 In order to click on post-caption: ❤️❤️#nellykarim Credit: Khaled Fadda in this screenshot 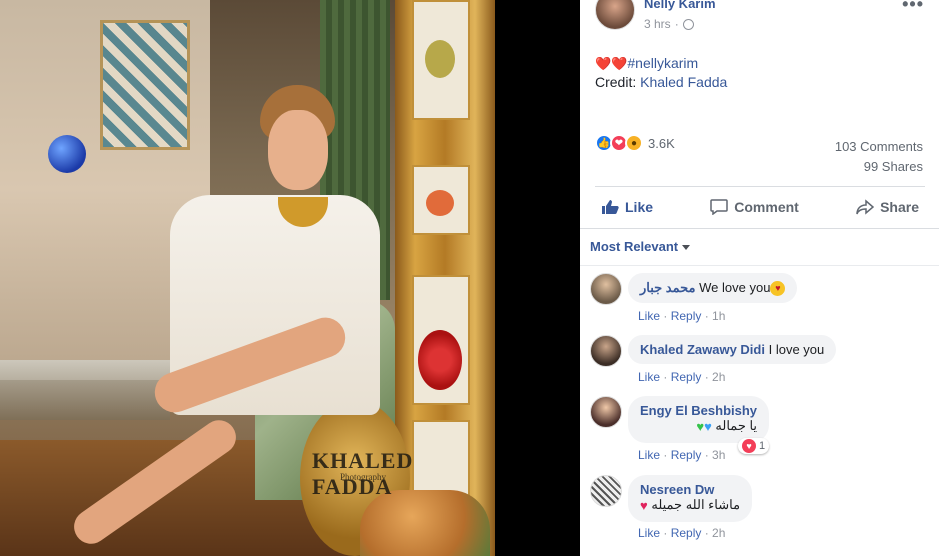, I will do `click(661, 72)`.